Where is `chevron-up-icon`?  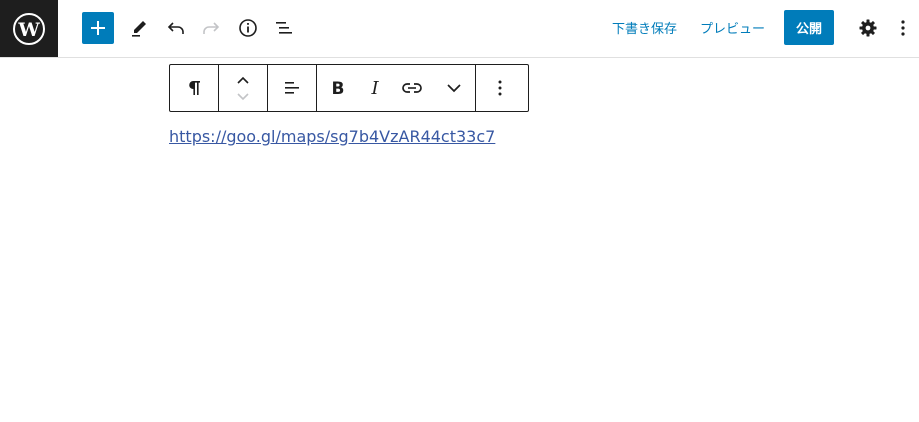 chevron-up-icon is located at coordinates (243, 80).